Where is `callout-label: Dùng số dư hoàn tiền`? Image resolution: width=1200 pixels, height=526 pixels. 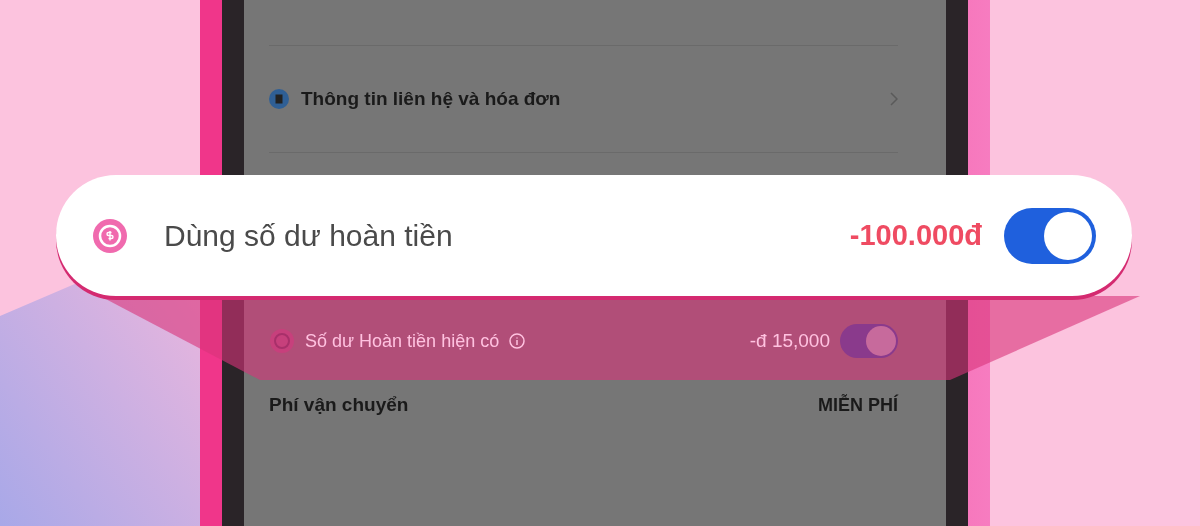
callout-label: Dùng số dư hoàn tiền is located at coordinates (308, 235).